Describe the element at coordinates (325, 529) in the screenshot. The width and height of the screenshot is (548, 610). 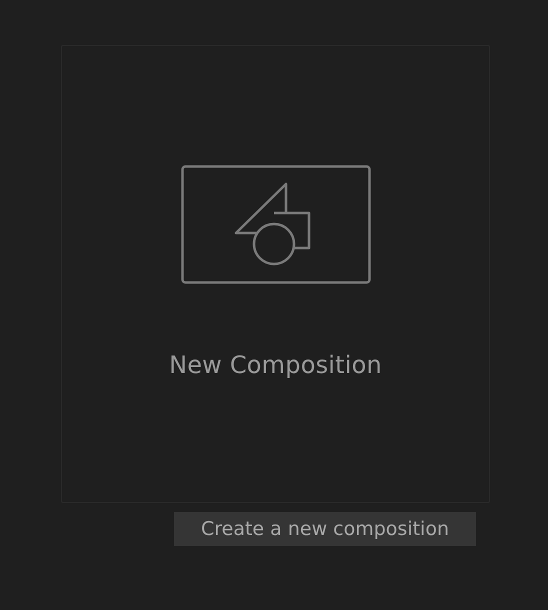
I see `tooltip: Create a new composition` at that location.